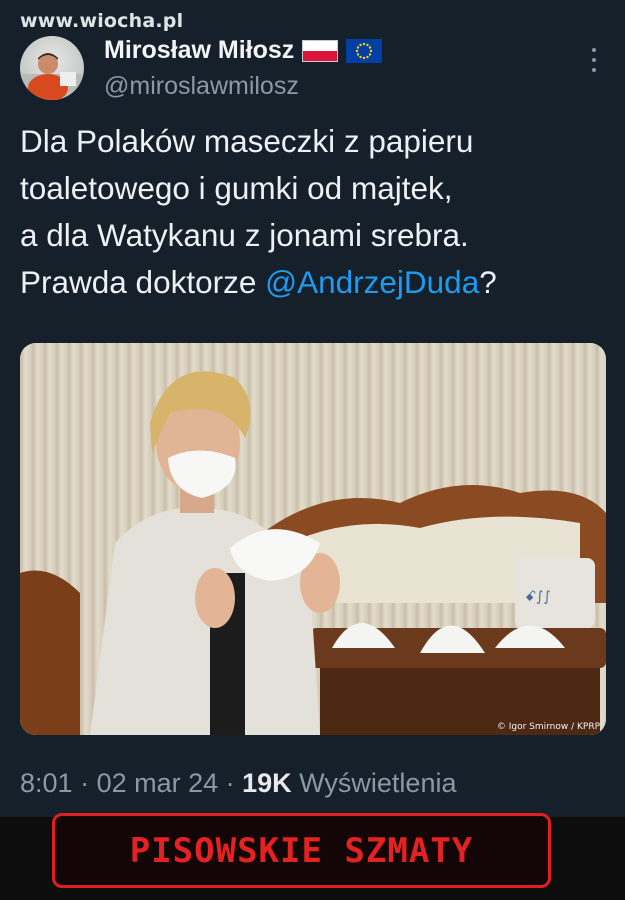 Image resolution: width=625 pixels, height=900 pixels. Describe the element at coordinates (372, 282) in the screenshot. I see `mention-link: @AndrzejDuda` at that location.